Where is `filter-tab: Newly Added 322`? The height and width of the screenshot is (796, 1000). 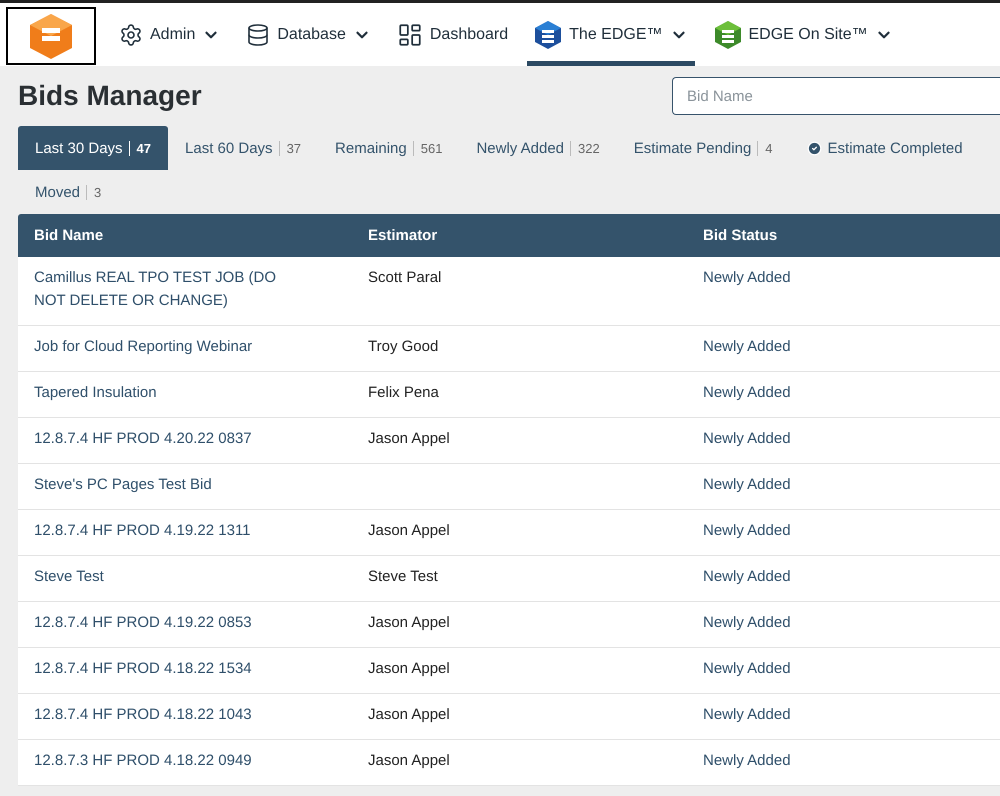 filter-tab: Newly Added 322 is located at coordinates (538, 148).